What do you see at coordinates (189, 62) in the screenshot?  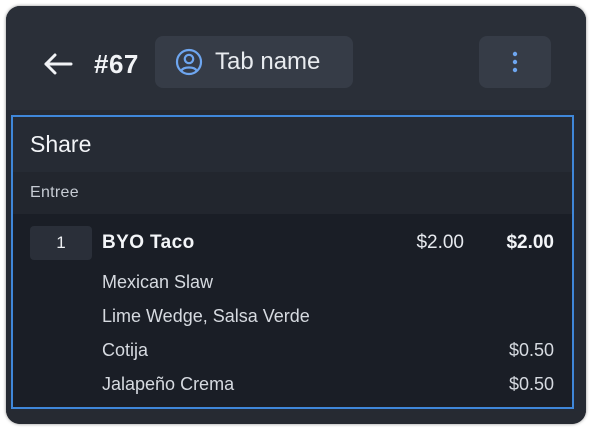 I see `user-circle-icon` at bounding box center [189, 62].